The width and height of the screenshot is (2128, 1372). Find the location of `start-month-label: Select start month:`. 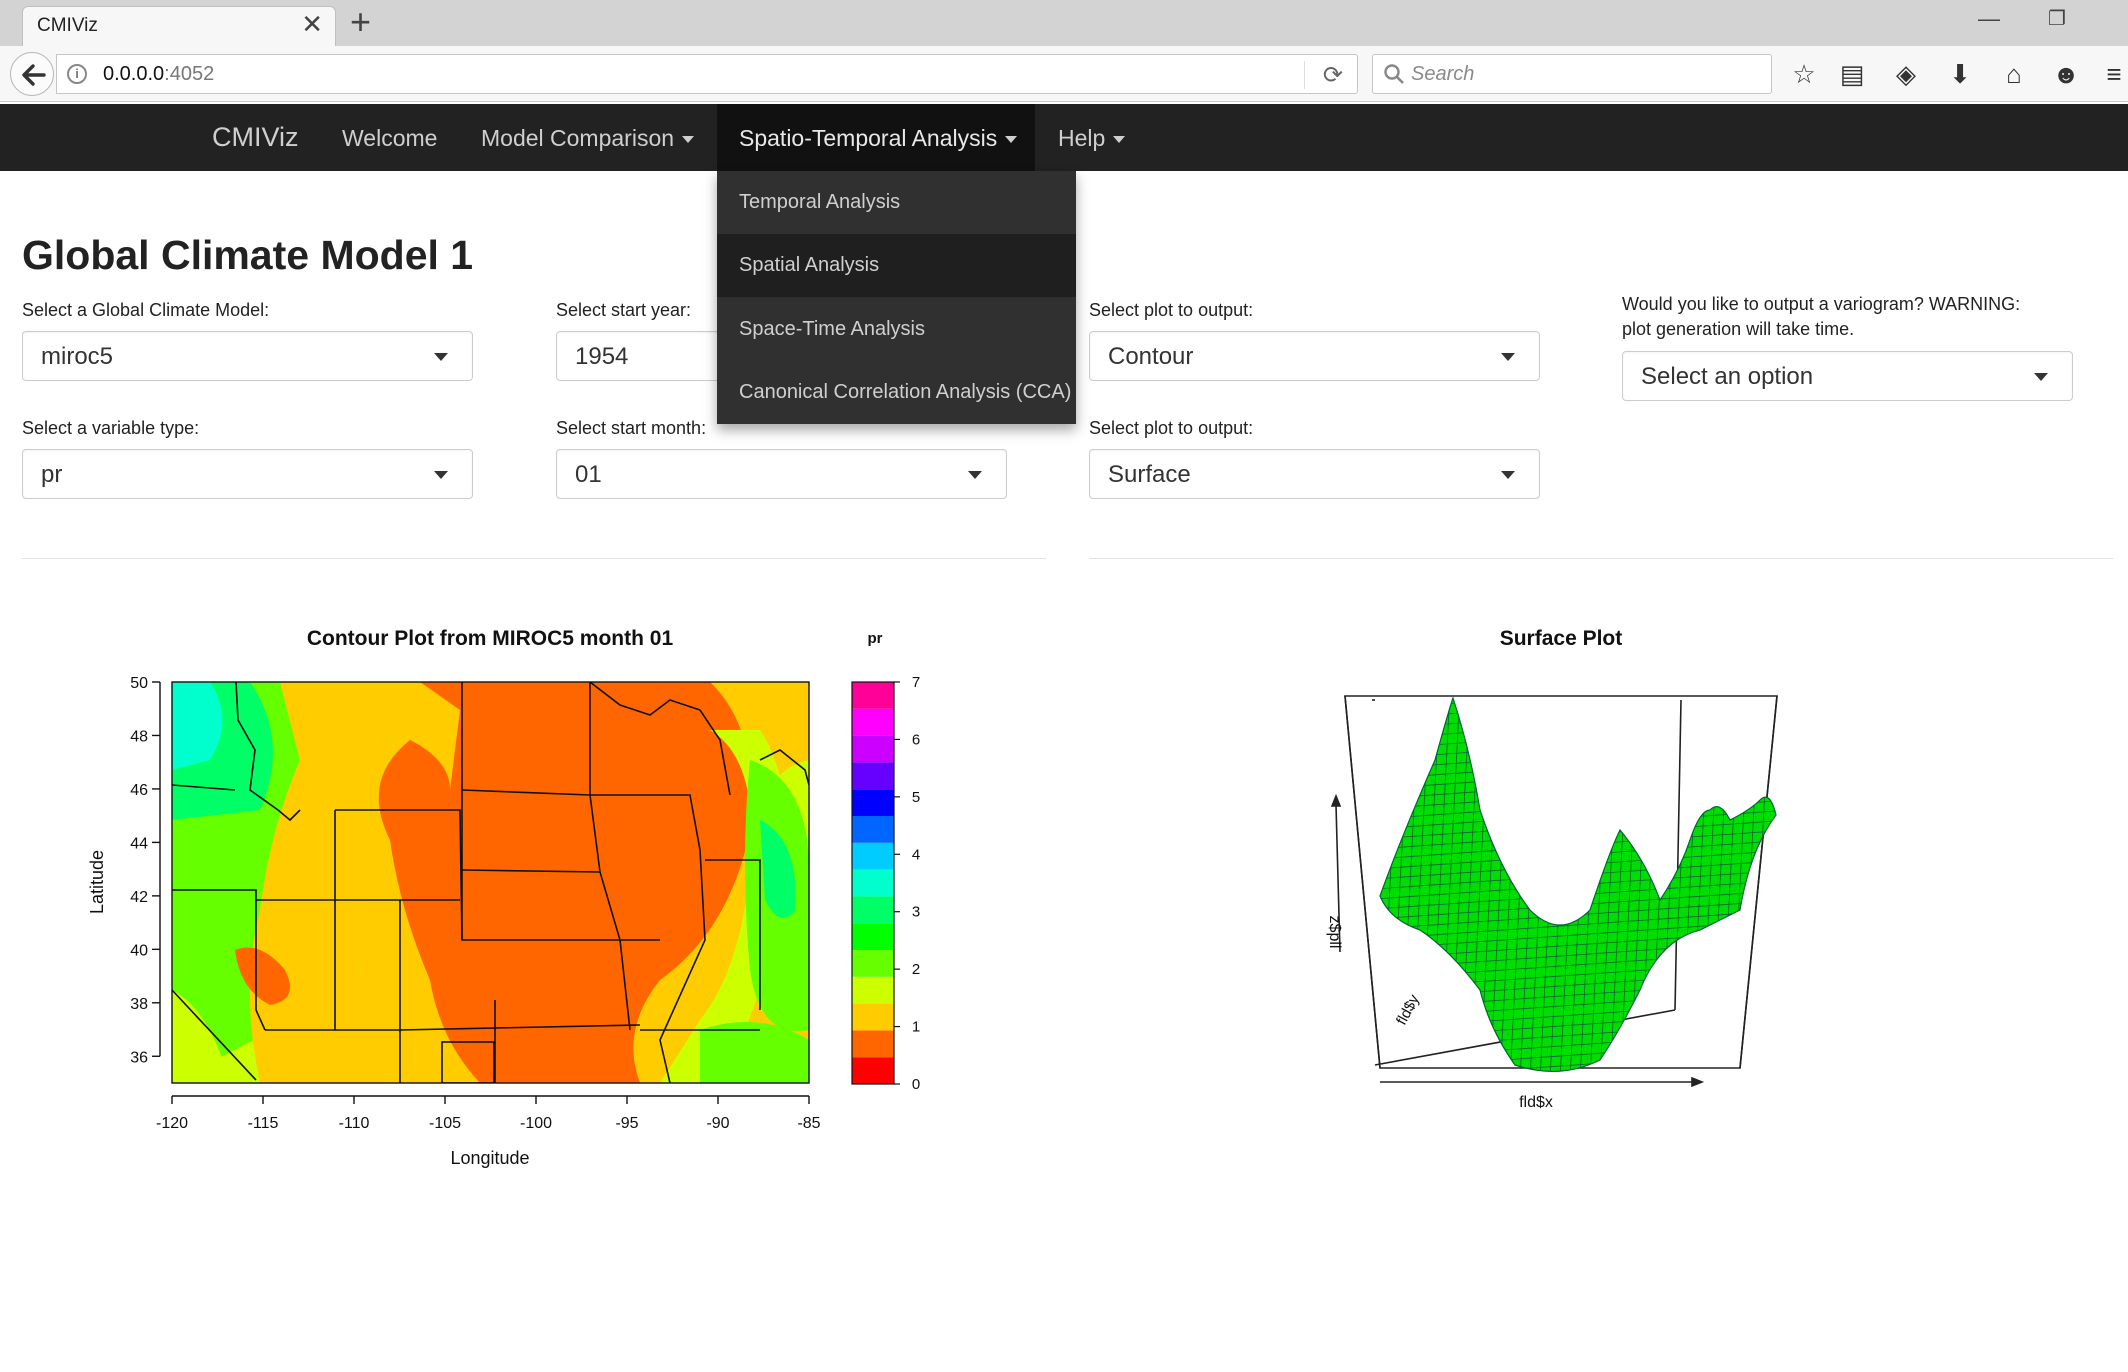

start-month-label: Select start month: is located at coordinates (631, 428).